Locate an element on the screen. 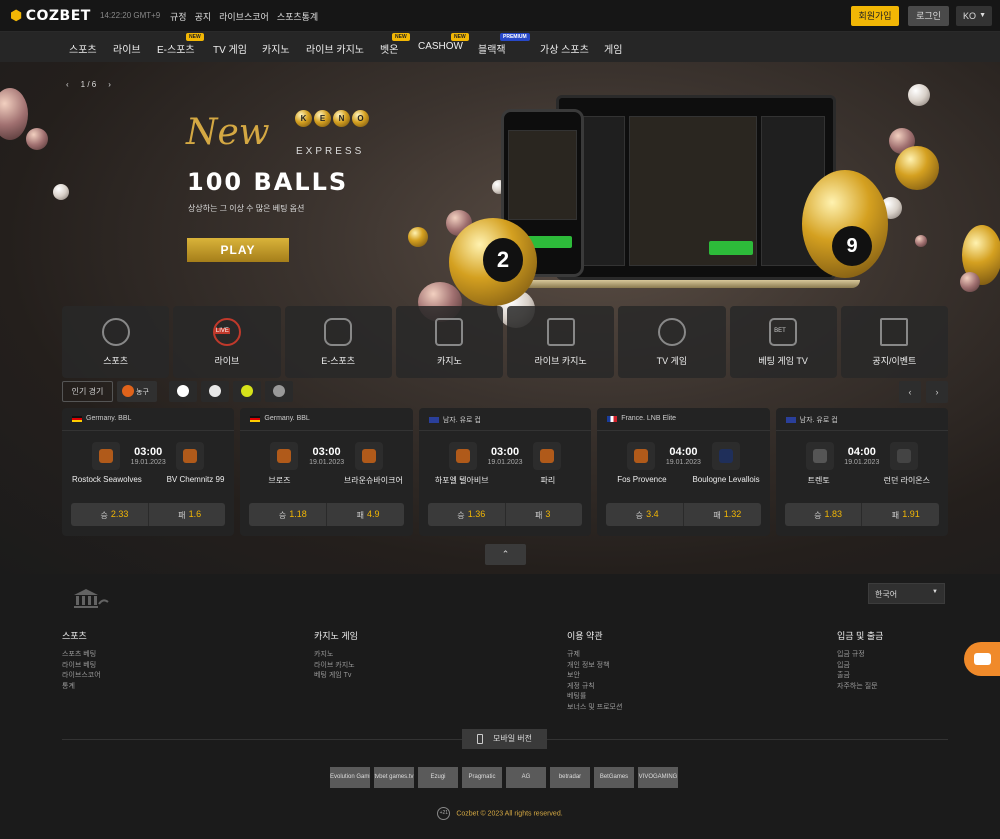  footer-link: 입금 규정 is located at coordinates (860, 655).